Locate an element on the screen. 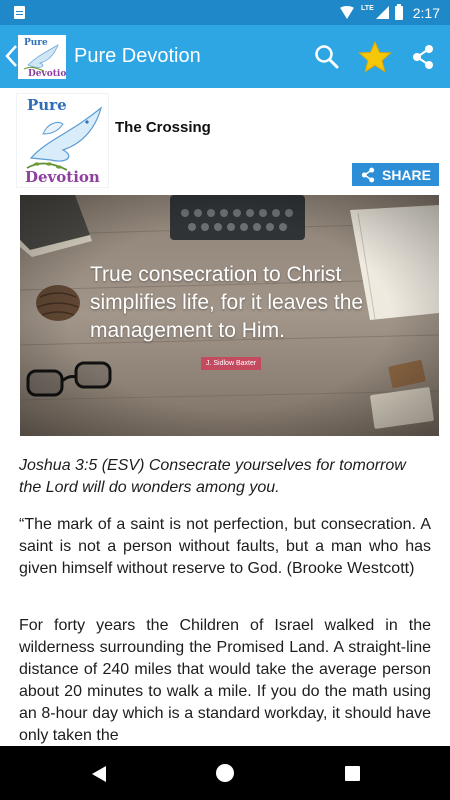  clock: 2:17 is located at coordinates (426, 12).